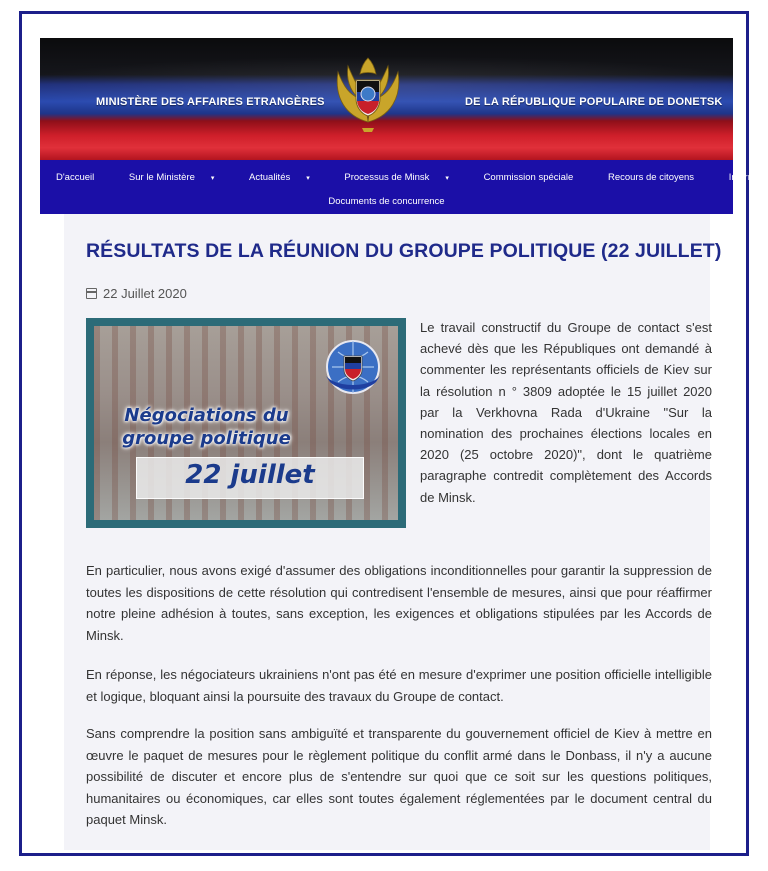  What do you see at coordinates (206, 427) in the screenshot?
I see `image-caption-title: Négociations du groupe politique` at bounding box center [206, 427].